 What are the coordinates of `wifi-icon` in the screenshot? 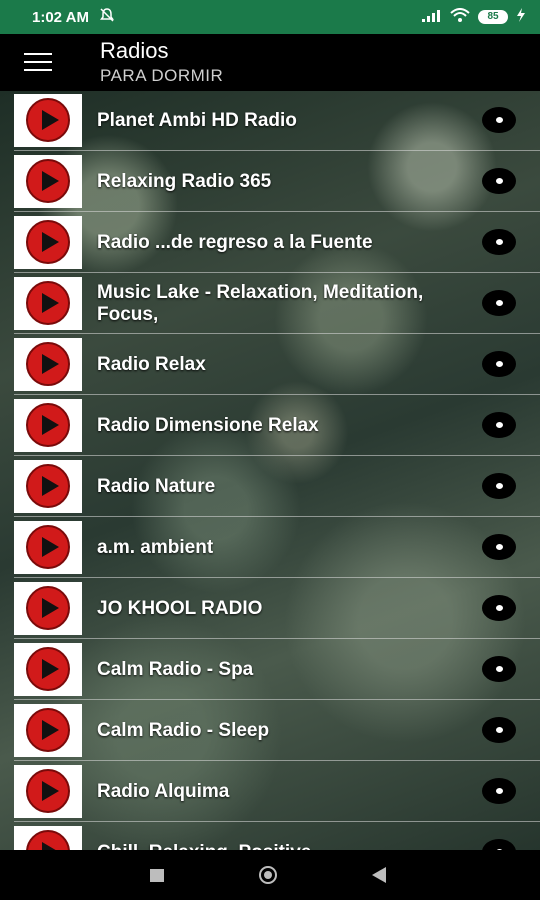 It's located at (460, 17).